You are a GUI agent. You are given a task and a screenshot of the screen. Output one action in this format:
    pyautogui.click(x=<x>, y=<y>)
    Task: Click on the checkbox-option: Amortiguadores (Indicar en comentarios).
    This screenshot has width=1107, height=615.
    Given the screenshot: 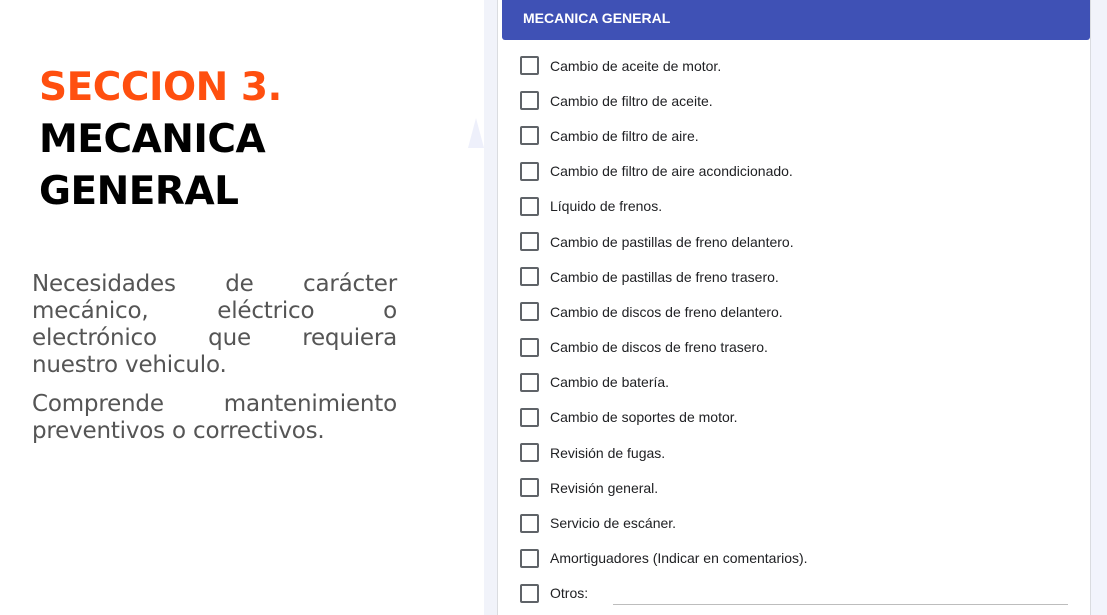 What is the action you would take?
    pyautogui.click(x=800, y=558)
    